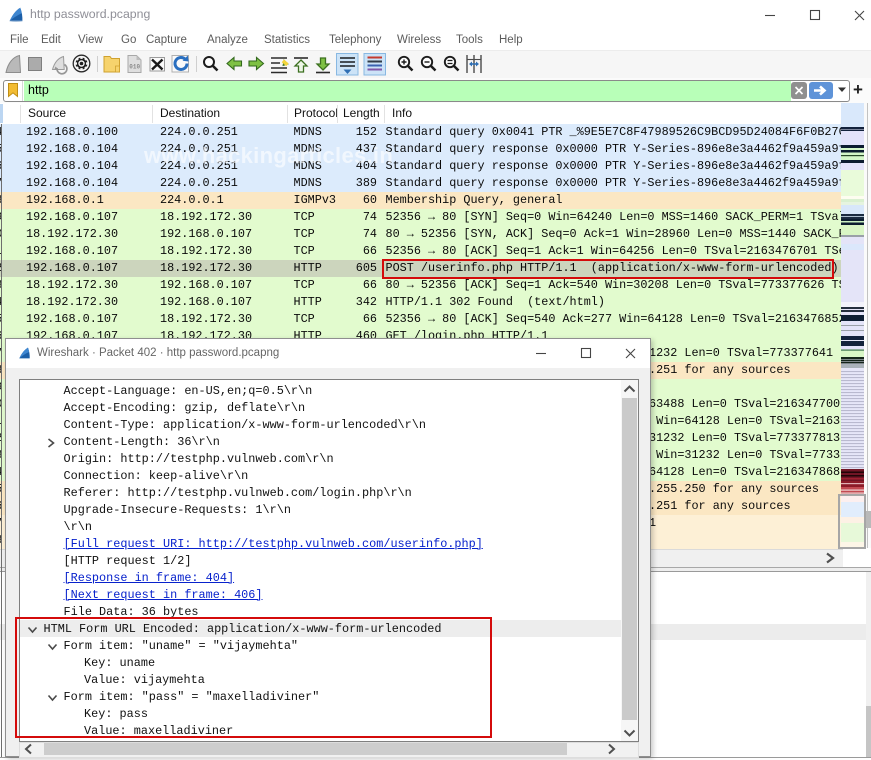 The height and width of the screenshot is (760, 871). Describe the element at coordinates (134, 67) in the screenshot. I see `svg-text: 010` at that location.